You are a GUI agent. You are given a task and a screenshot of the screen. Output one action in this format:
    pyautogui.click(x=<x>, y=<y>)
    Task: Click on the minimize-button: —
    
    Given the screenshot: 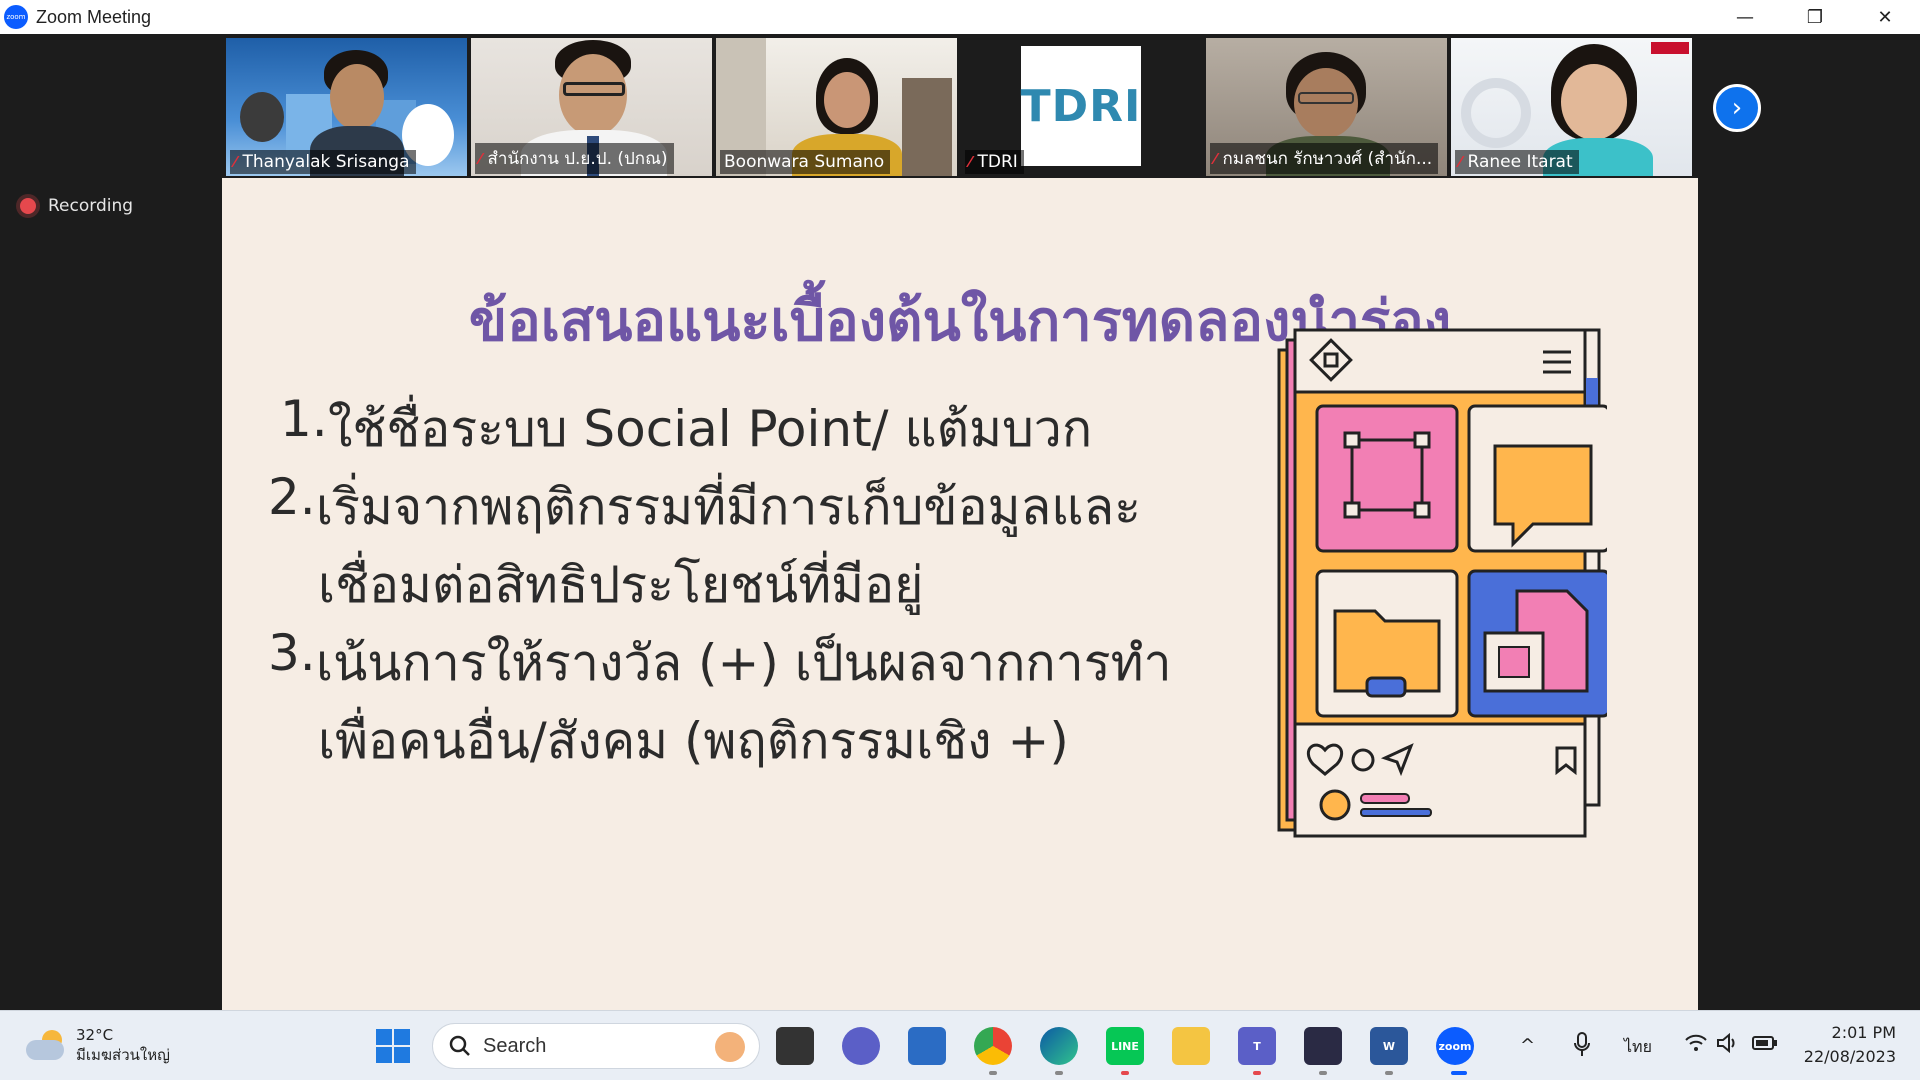 What is the action you would take?
    pyautogui.click(x=1745, y=17)
    